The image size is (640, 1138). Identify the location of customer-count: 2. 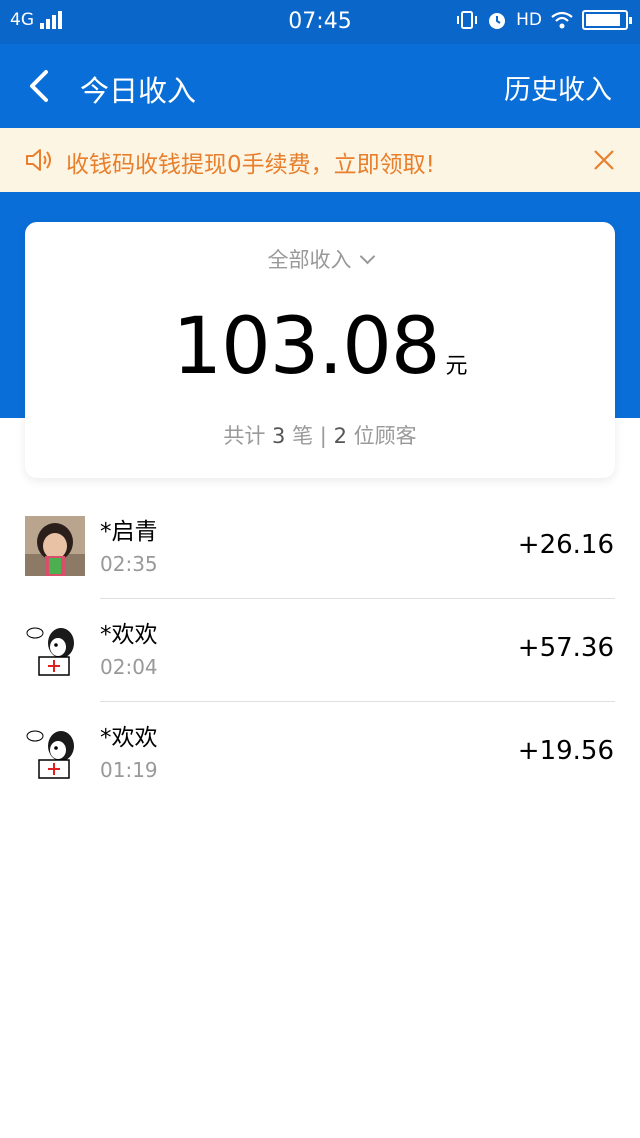
(340, 436).